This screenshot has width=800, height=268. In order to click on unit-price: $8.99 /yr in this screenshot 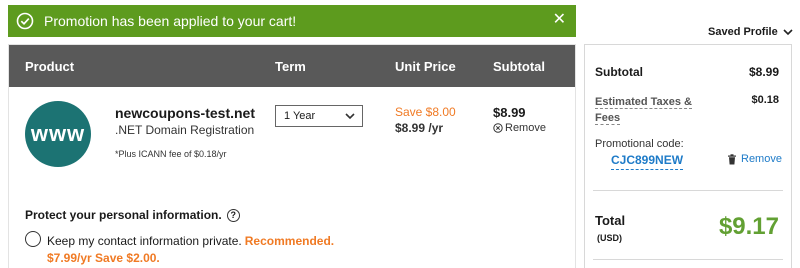, I will do `click(419, 128)`.